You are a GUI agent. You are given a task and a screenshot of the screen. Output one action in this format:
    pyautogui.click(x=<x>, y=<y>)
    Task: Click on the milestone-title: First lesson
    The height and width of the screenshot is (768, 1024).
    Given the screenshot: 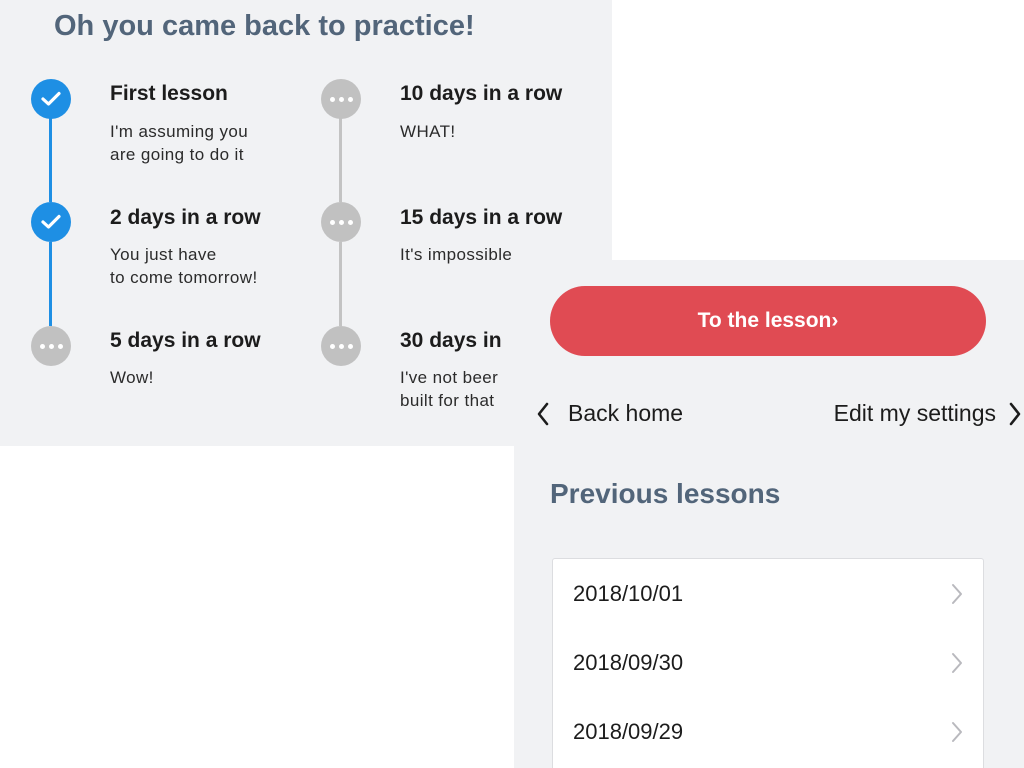 What is the action you would take?
    pyautogui.click(x=169, y=93)
    